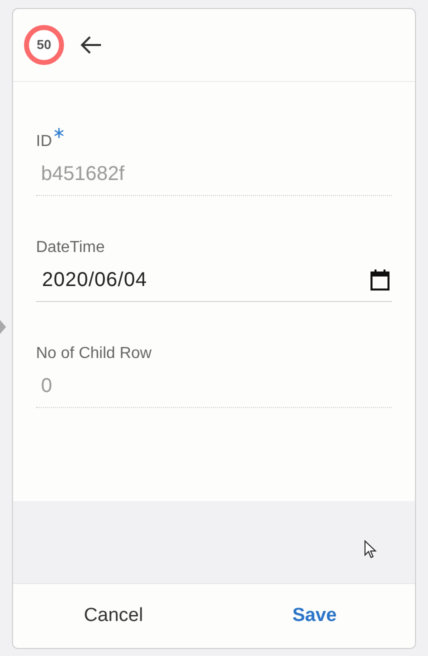 The height and width of the screenshot is (656, 428). Describe the element at coordinates (70, 248) in the screenshot. I see `field-label: DateTime` at that location.